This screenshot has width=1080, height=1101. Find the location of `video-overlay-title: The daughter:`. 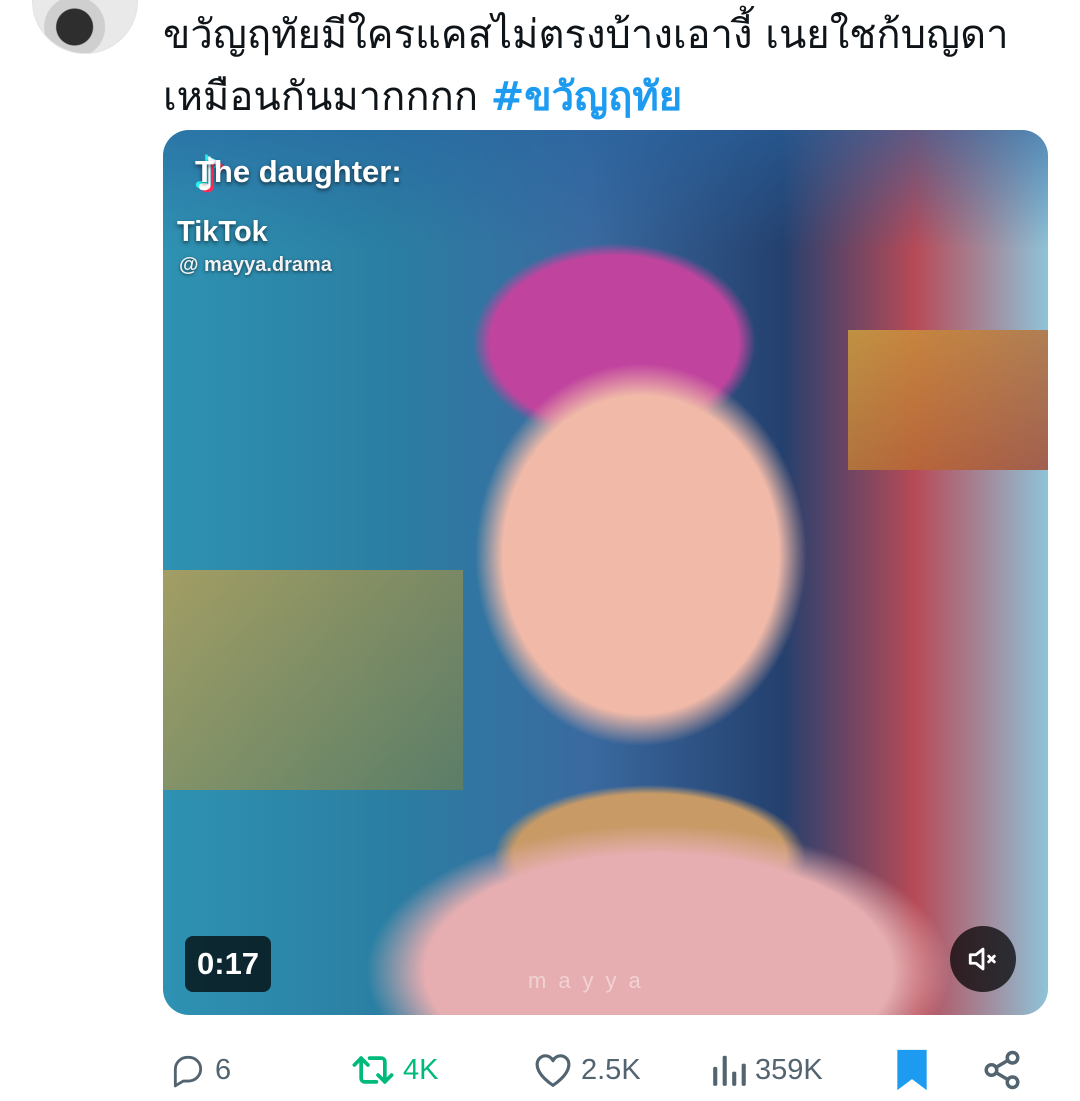

video-overlay-title: The daughter: is located at coordinates (298, 171).